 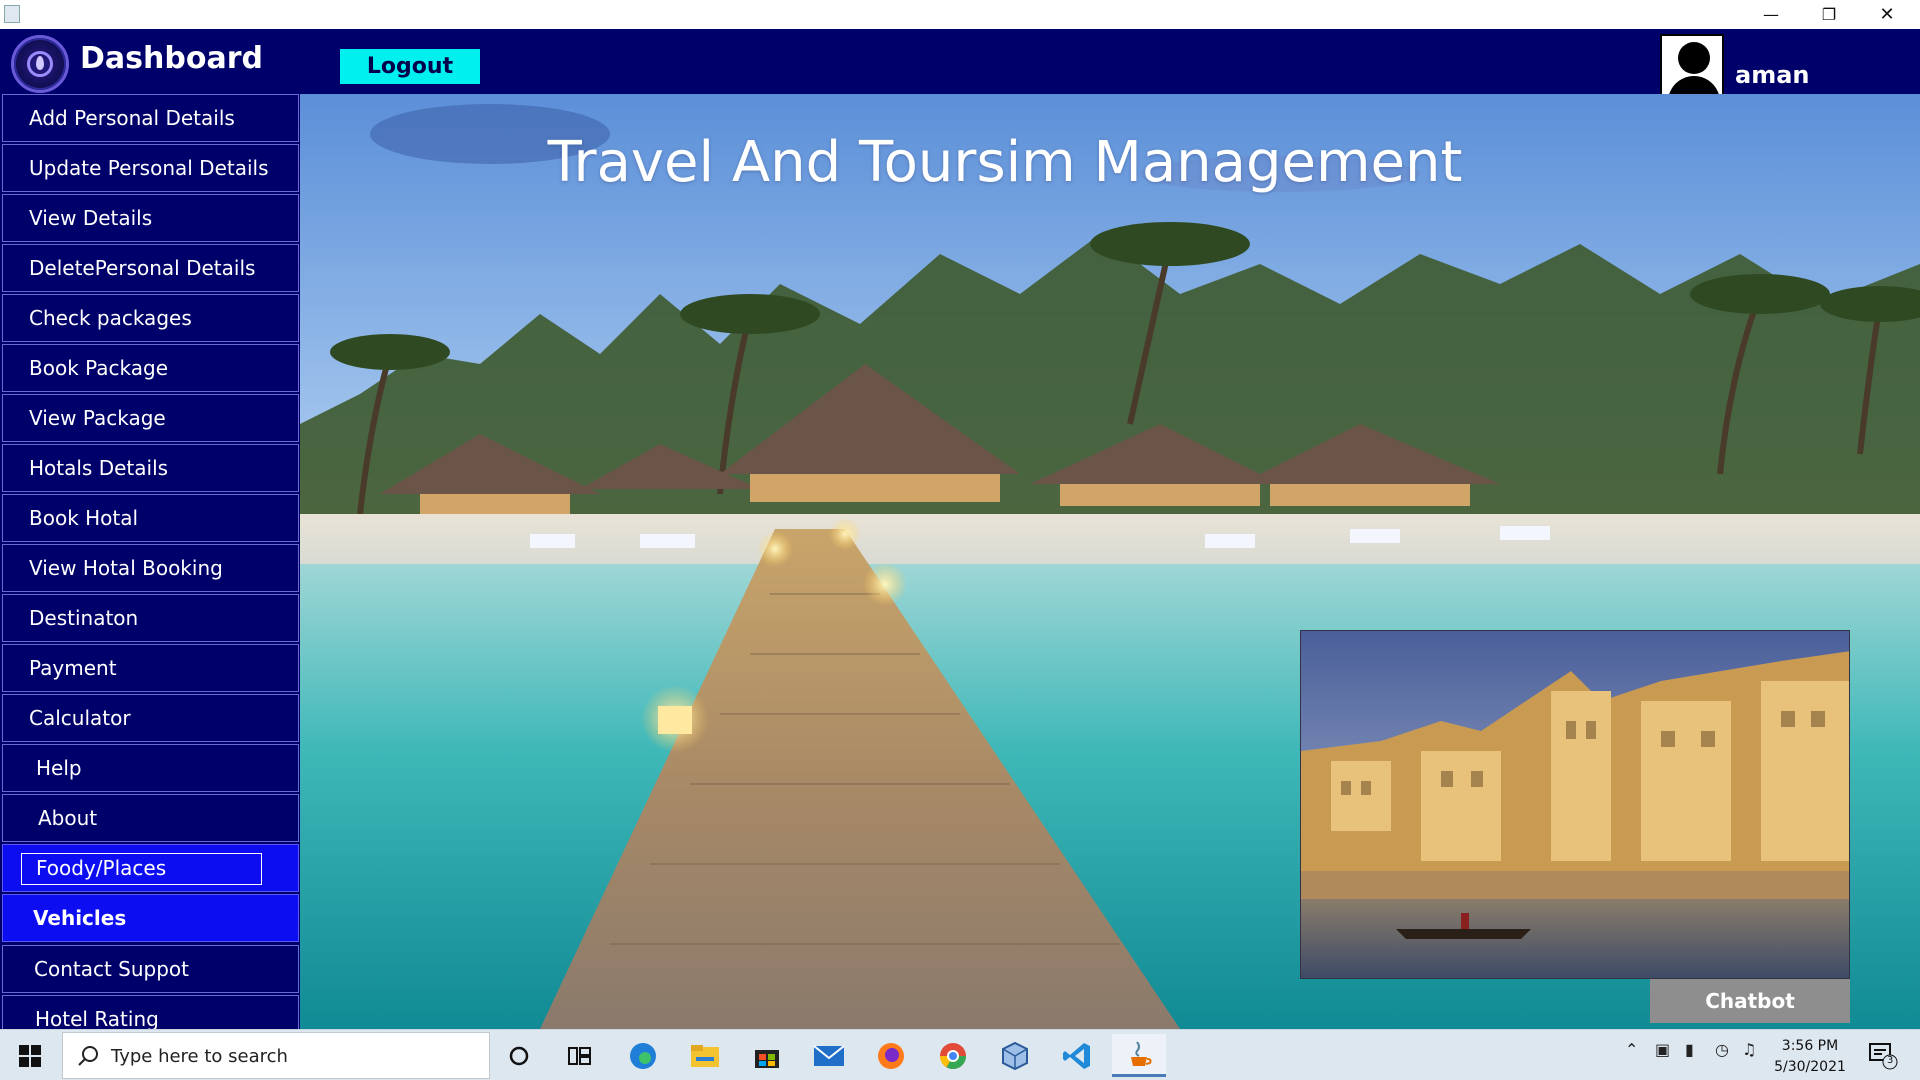 What do you see at coordinates (30, 1055) in the screenshot?
I see `windows-start-icon` at bounding box center [30, 1055].